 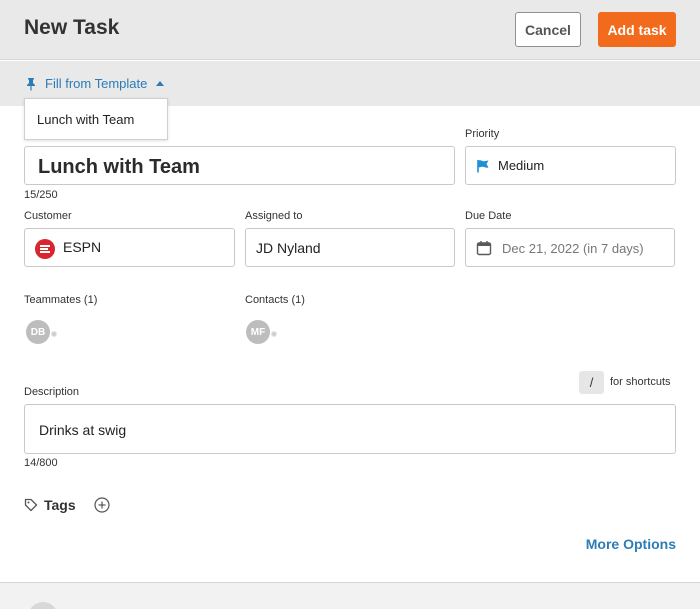 What do you see at coordinates (52, 392) in the screenshot?
I see `description-label: Description` at bounding box center [52, 392].